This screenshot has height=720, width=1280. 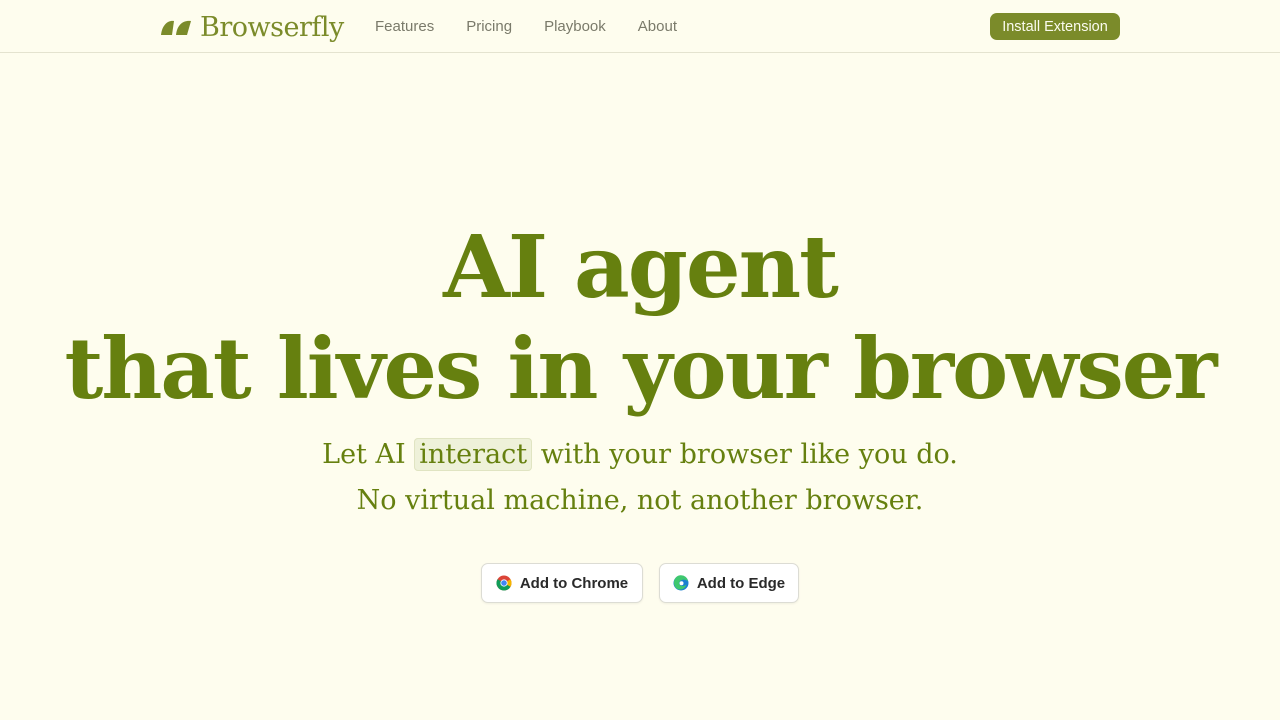 I want to click on edge-icon, so click(x=681, y=583).